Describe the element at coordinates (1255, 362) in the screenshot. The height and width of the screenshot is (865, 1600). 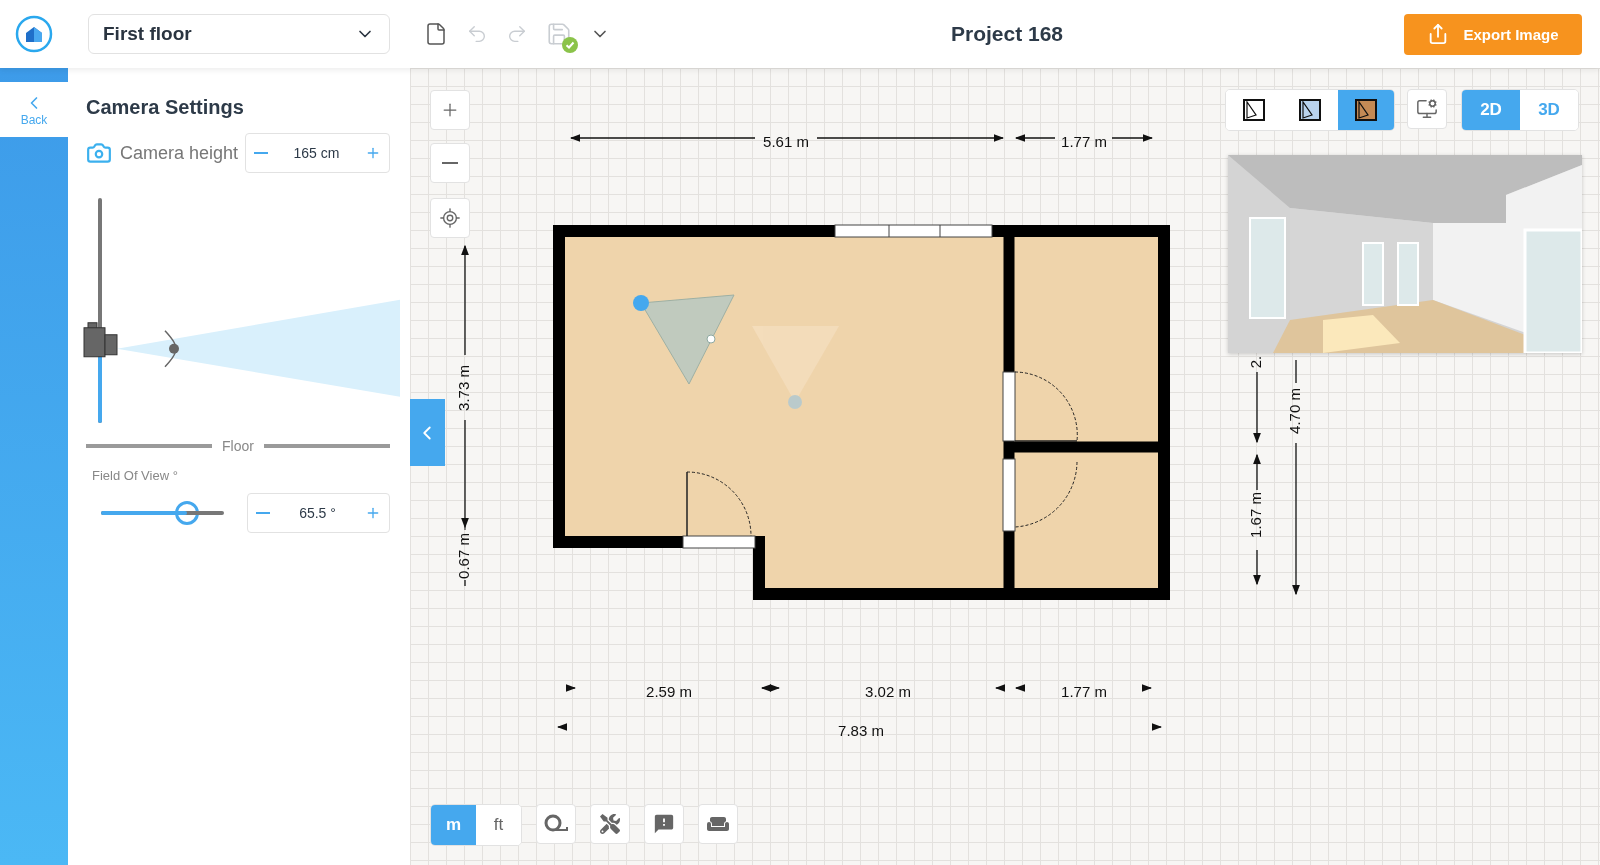
I see `dimension-label: 2.` at that location.